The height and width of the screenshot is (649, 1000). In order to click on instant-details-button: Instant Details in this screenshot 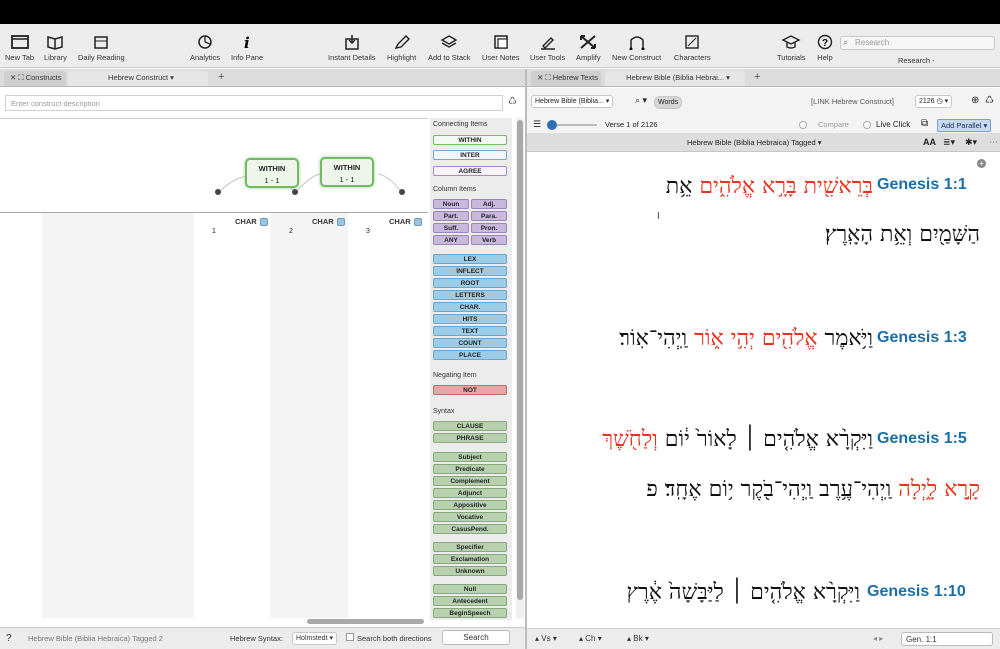, I will do `click(352, 48)`.